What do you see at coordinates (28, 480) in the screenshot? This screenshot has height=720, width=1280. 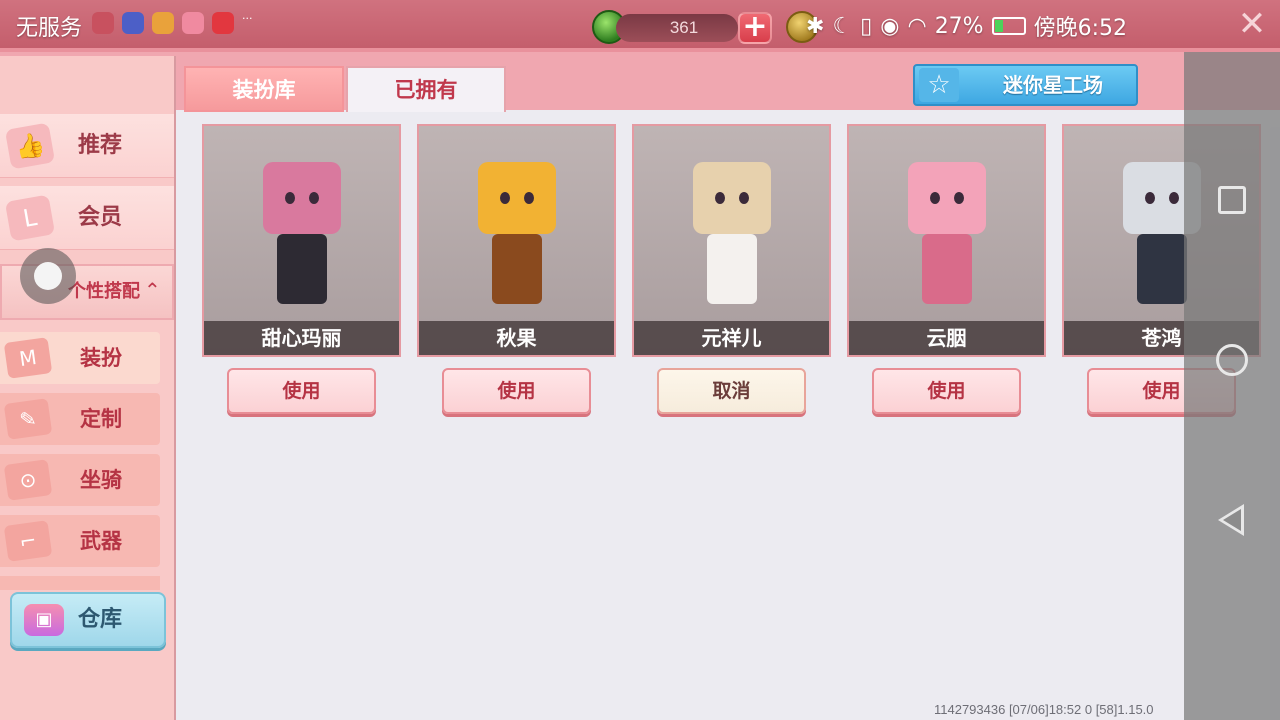 I see `stroller-icon: ⊙` at bounding box center [28, 480].